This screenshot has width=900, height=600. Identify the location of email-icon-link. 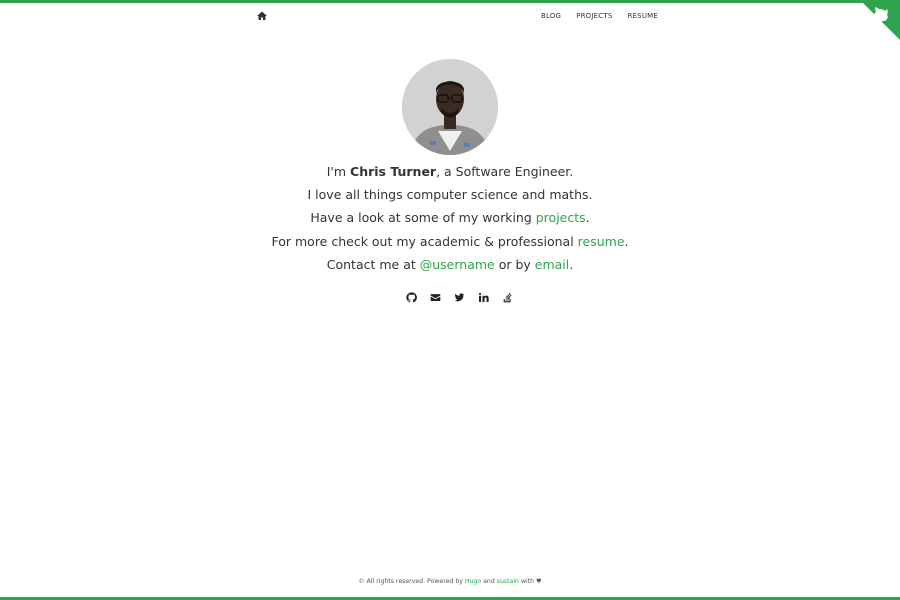
(435, 297).